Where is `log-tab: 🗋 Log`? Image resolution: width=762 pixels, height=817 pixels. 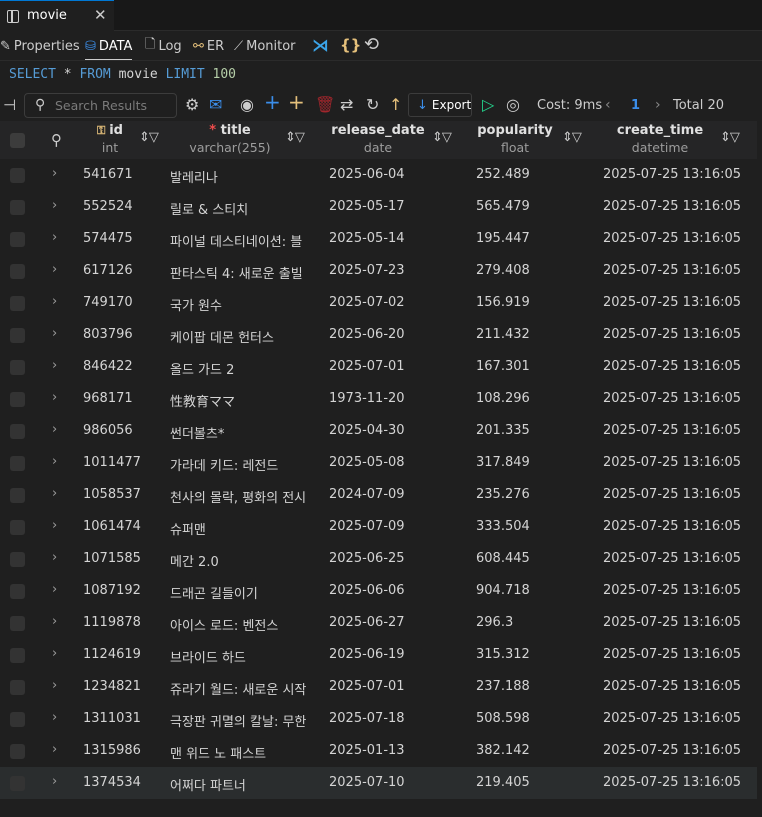 log-tab: 🗋 Log is located at coordinates (163, 46).